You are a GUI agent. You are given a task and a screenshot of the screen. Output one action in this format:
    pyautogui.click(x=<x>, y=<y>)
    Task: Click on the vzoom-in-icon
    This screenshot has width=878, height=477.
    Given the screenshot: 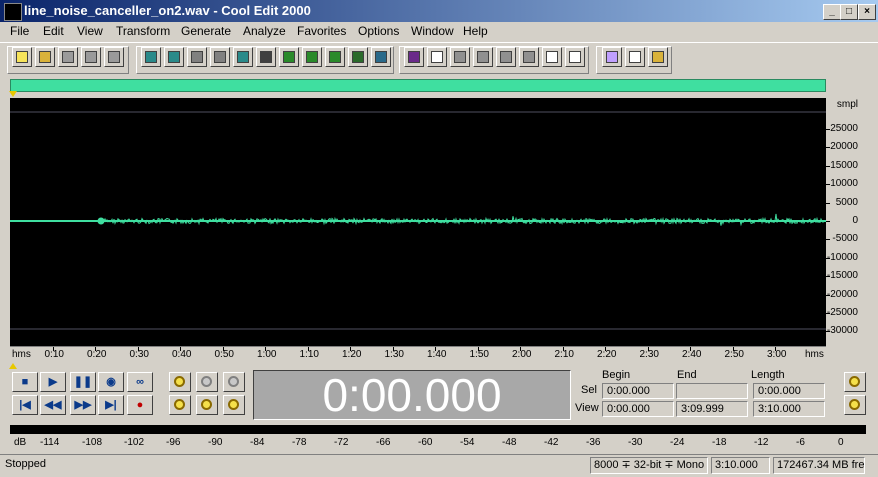 What is the action you would take?
    pyautogui.click(x=854, y=404)
    